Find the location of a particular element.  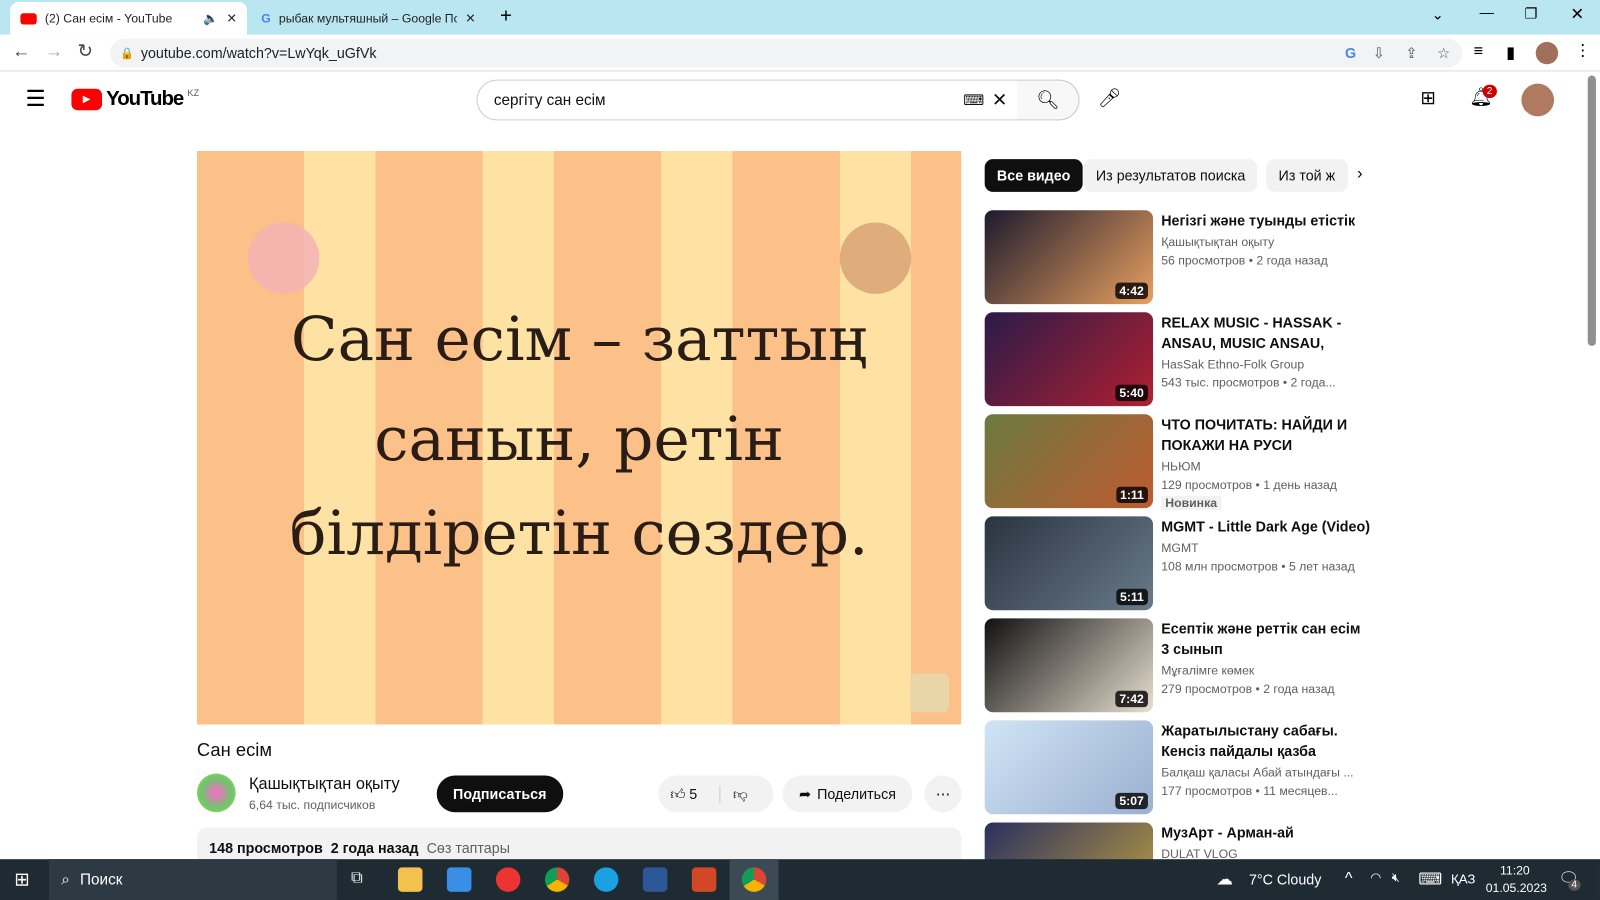

profile-avatar is located at coordinates (1547, 53).